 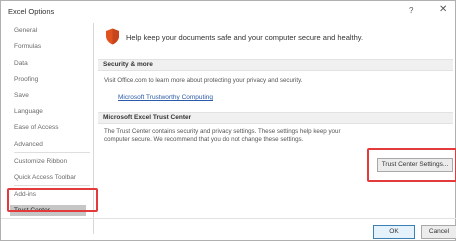 I want to click on section-trust-center: Microsoft Excel Trust Center, so click(x=275, y=118).